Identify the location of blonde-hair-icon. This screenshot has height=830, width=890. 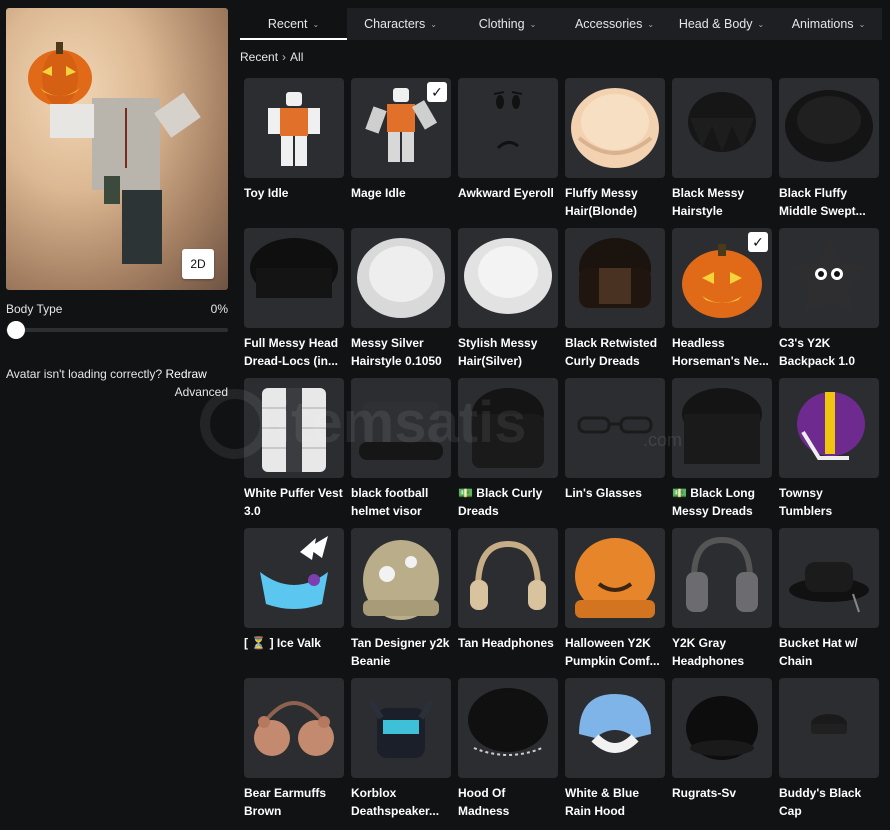
(615, 128).